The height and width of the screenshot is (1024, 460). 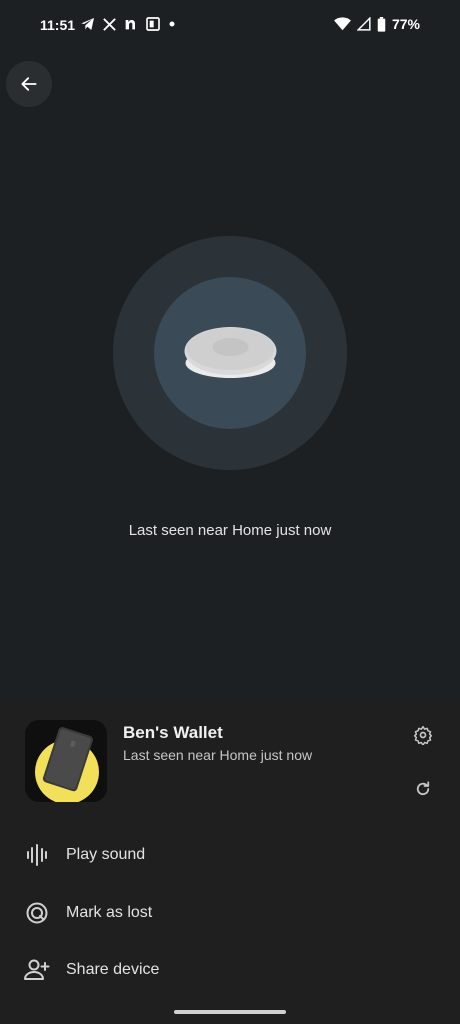 I want to click on map-last-seen-text: Last seen near Home just now, so click(x=230, y=530).